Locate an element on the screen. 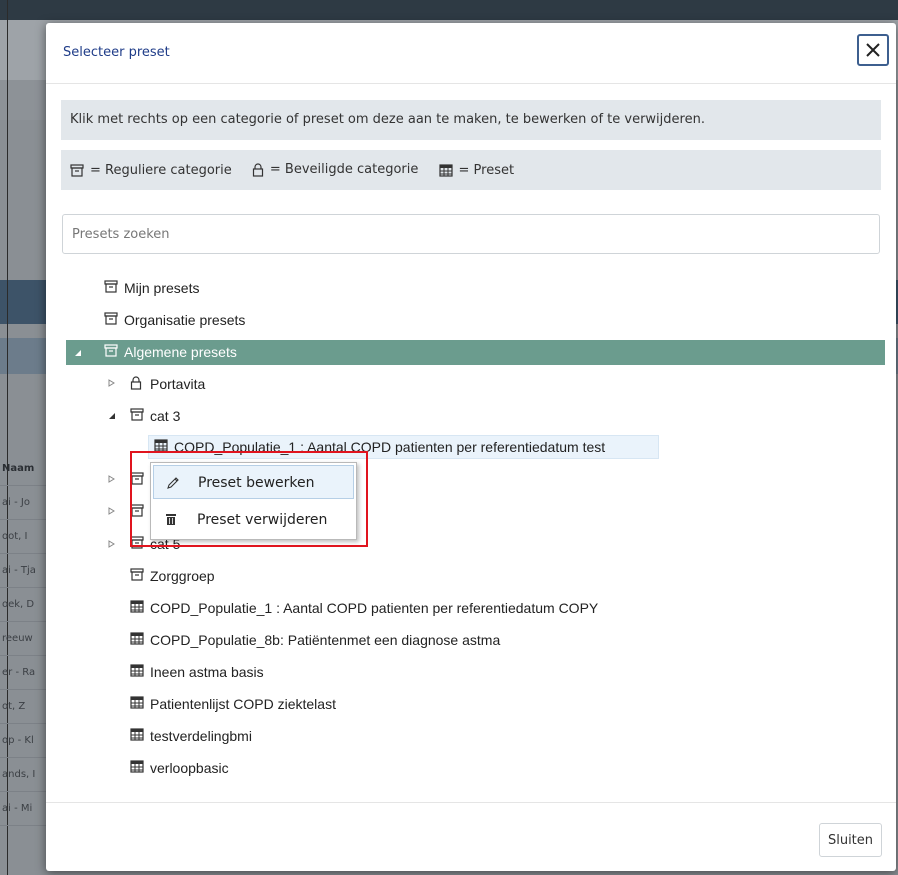 The width and height of the screenshot is (898, 875). tree-node-label: Zorggroep is located at coordinates (182, 576).